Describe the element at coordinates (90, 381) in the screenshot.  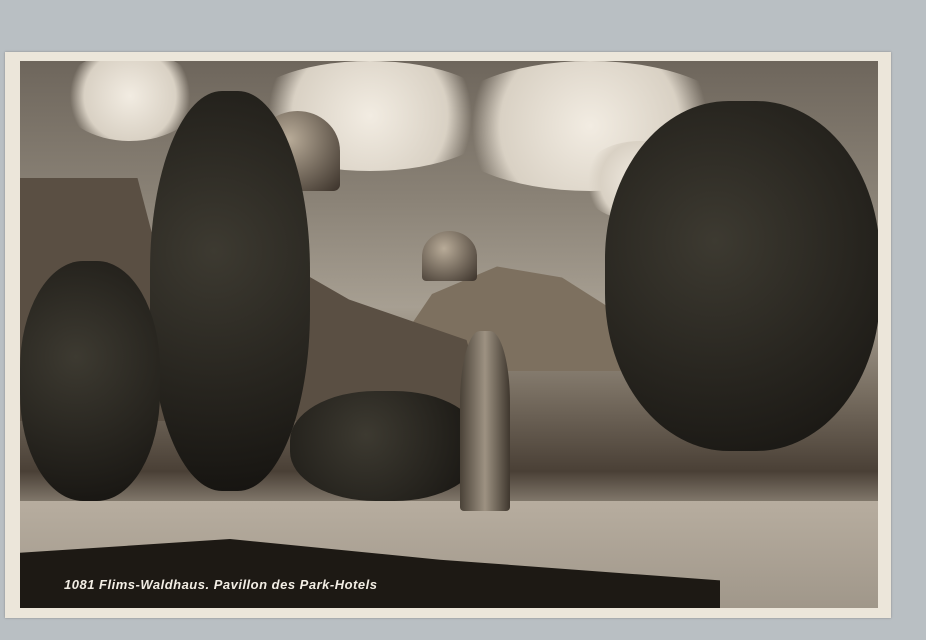
I see `tree` at that location.